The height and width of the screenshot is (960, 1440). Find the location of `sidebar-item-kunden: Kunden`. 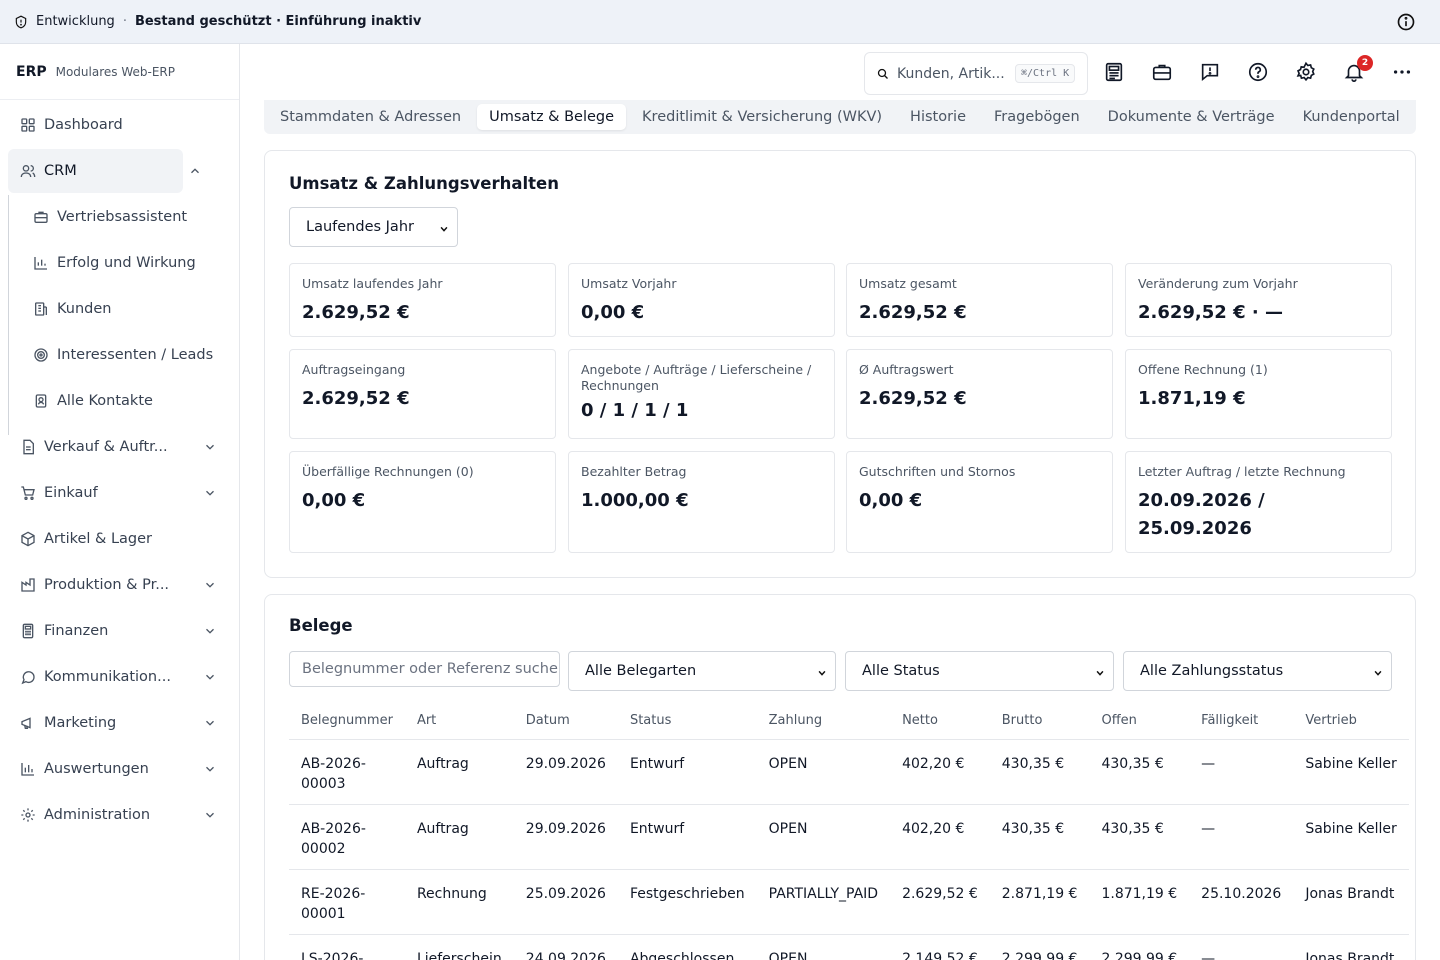

sidebar-item-kunden: Kunden is located at coordinates (126, 309).